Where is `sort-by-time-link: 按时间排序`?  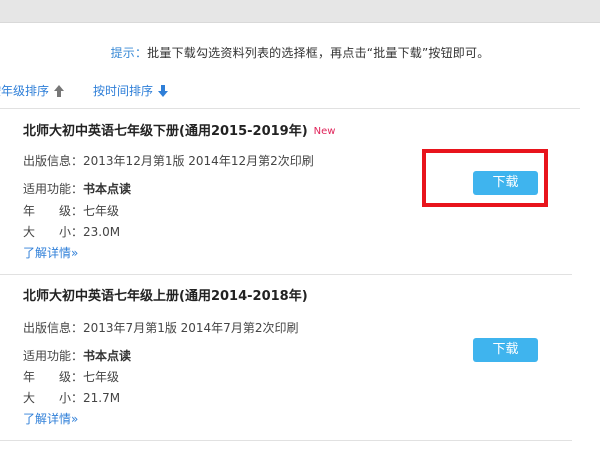
sort-by-time-link: 按时间排序 is located at coordinates (130, 92).